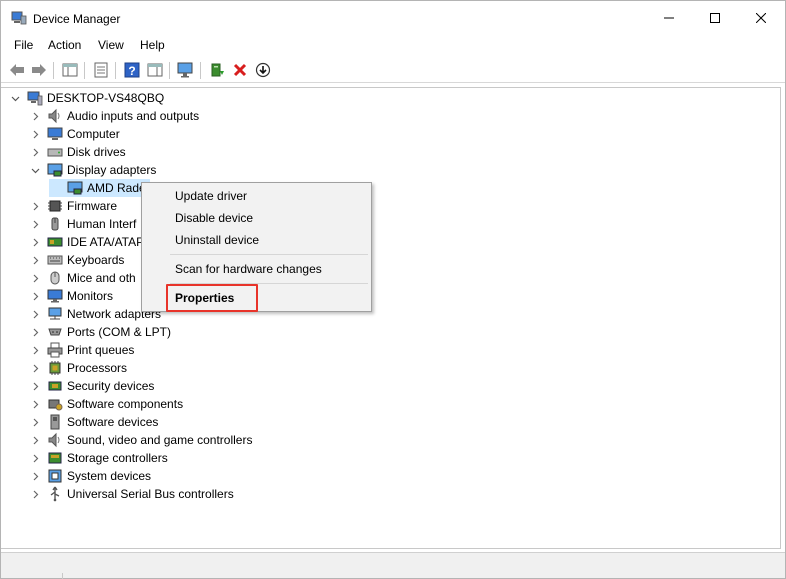 The width and height of the screenshot is (786, 579). What do you see at coordinates (55, 494) in the screenshot?
I see `usb-icon` at bounding box center [55, 494].